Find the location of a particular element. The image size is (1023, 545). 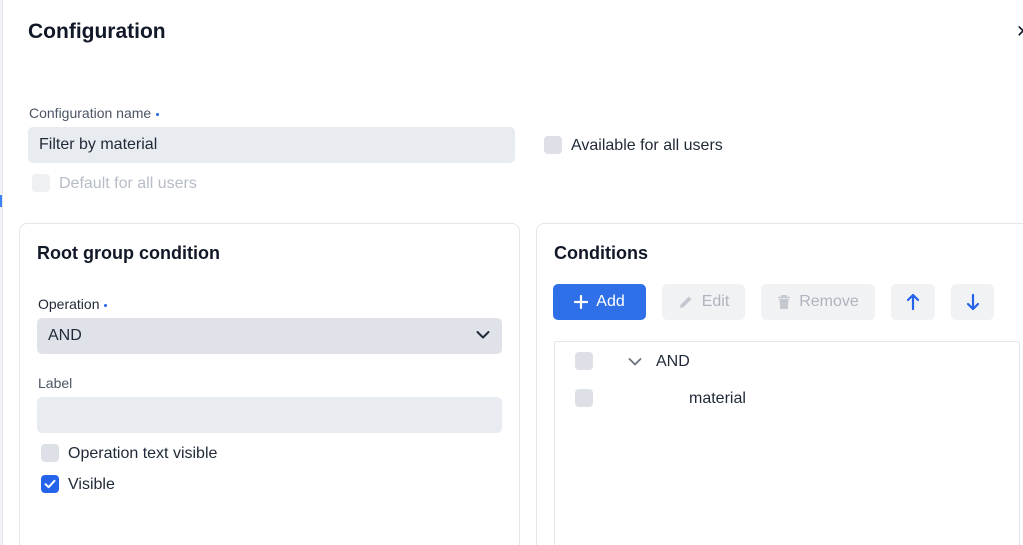

arrow-up-icon is located at coordinates (913, 302).